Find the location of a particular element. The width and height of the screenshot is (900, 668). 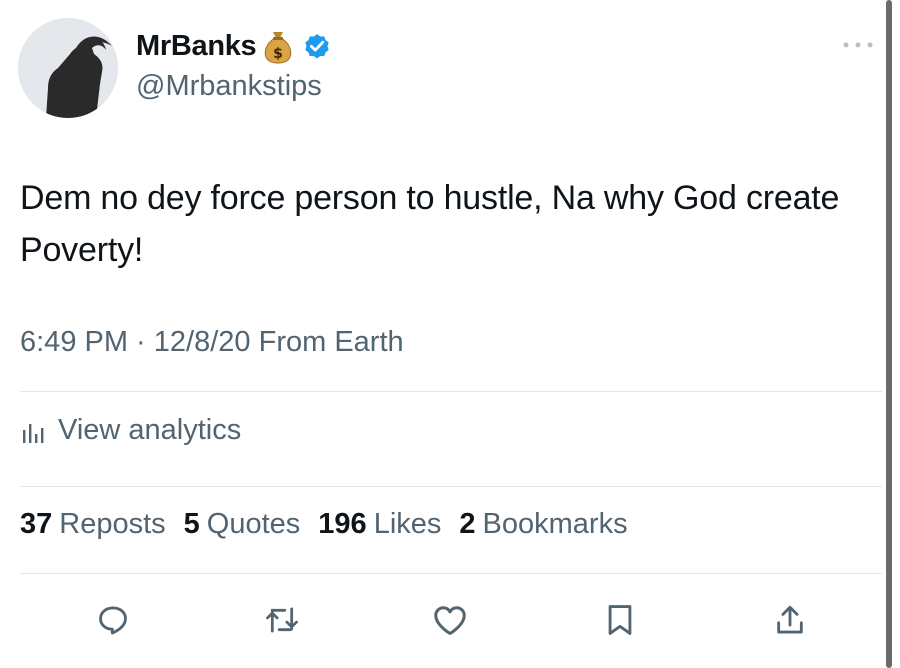

stat-count: 2 is located at coordinates (467, 524).